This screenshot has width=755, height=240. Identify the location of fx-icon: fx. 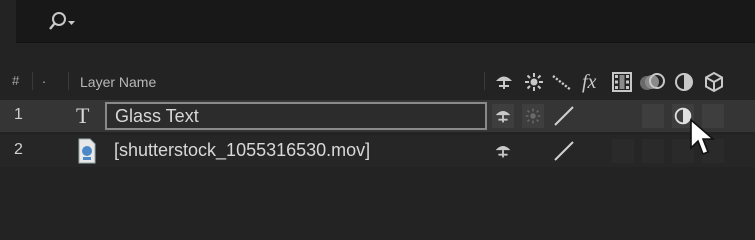
(593, 82).